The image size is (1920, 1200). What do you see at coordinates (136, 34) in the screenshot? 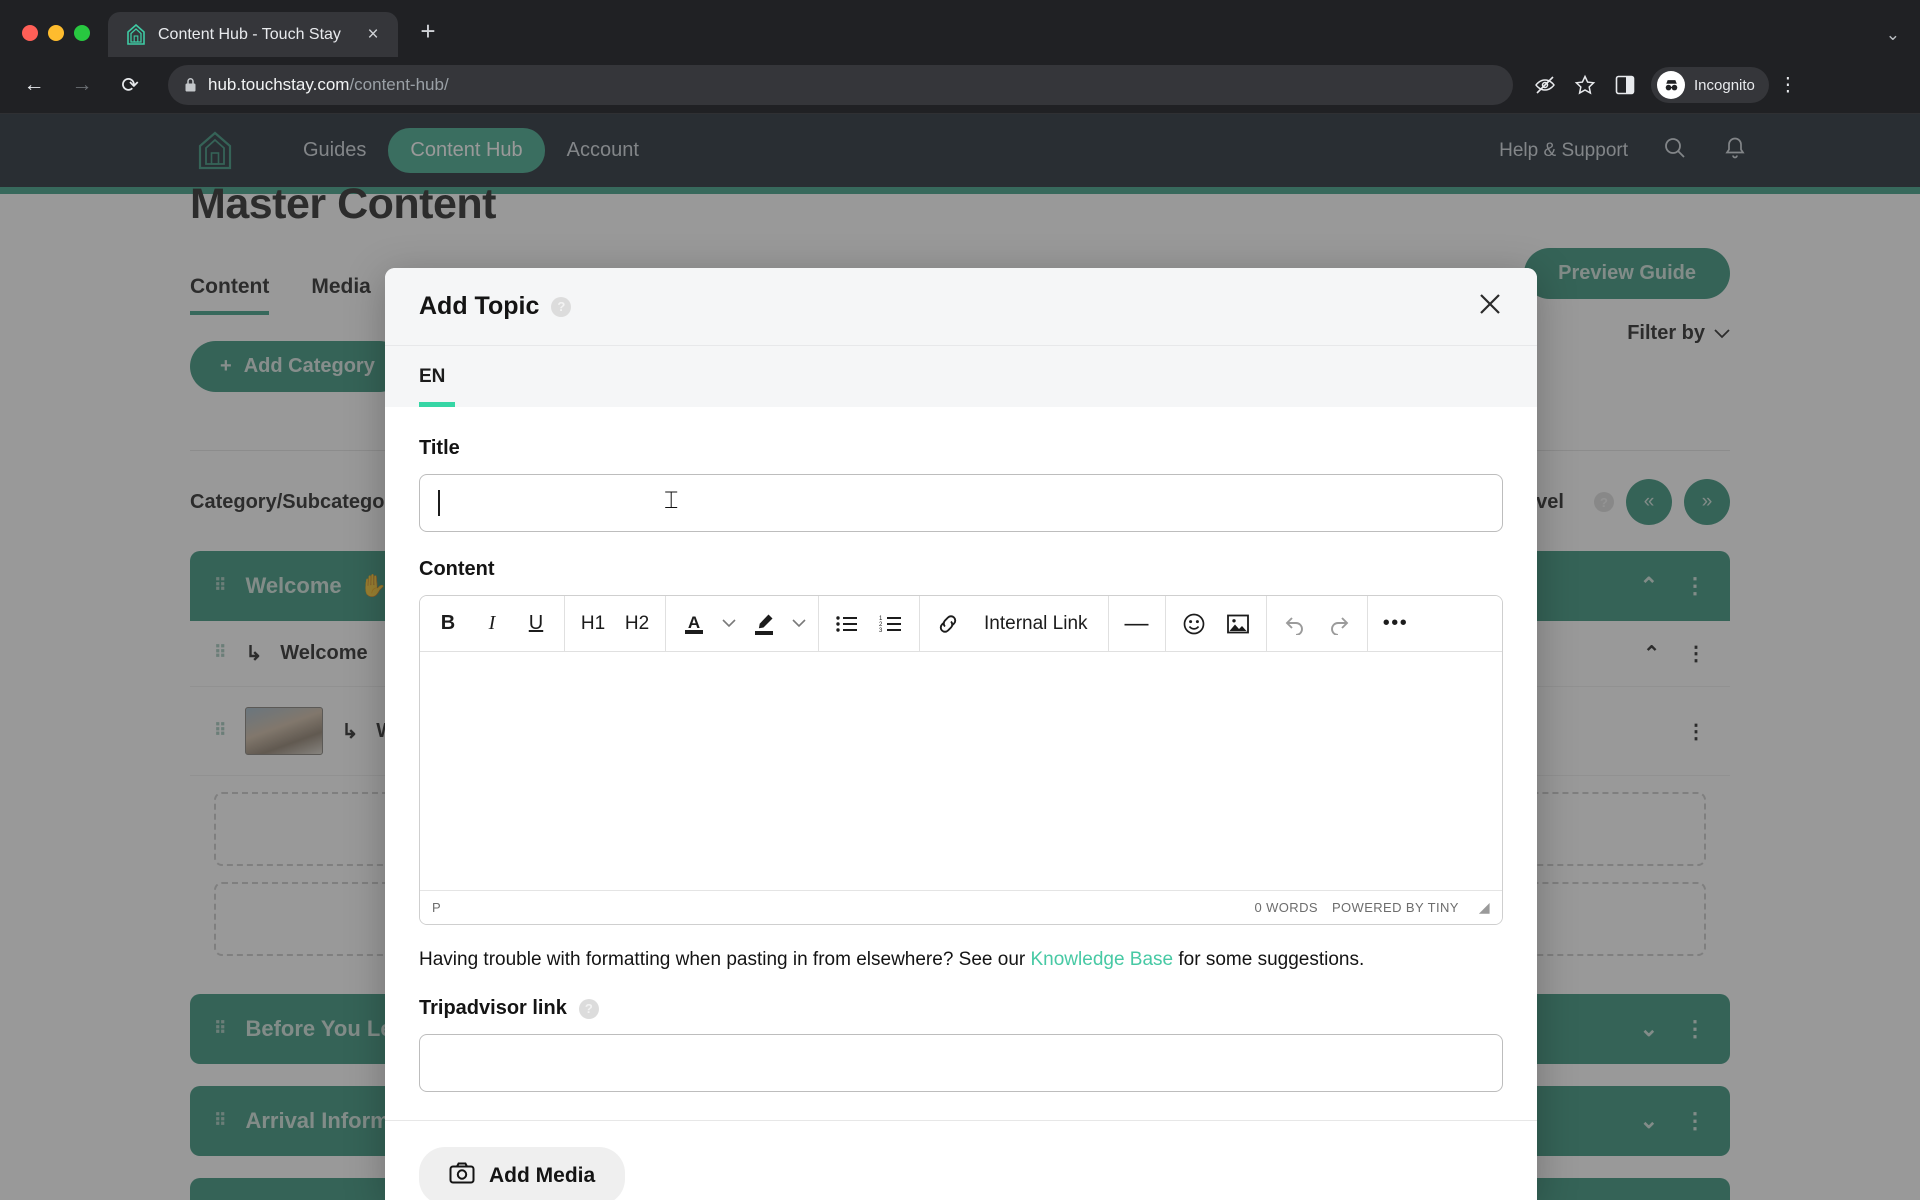
I see `touchstay-favicon-icon` at bounding box center [136, 34].